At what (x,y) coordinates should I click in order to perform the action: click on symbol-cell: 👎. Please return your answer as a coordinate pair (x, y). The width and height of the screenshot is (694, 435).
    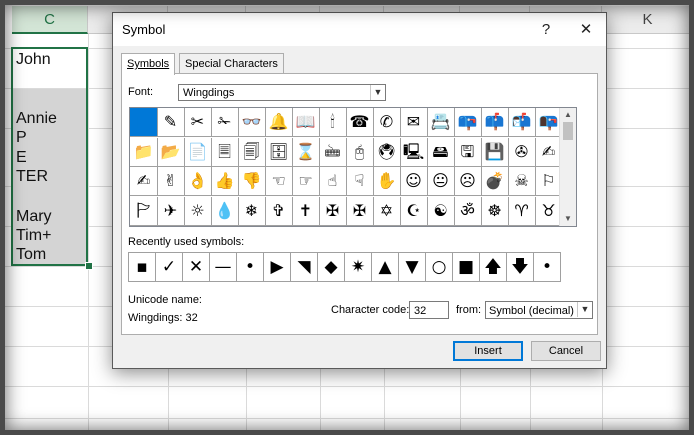
    Looking at the image, I should click on (252, 181).